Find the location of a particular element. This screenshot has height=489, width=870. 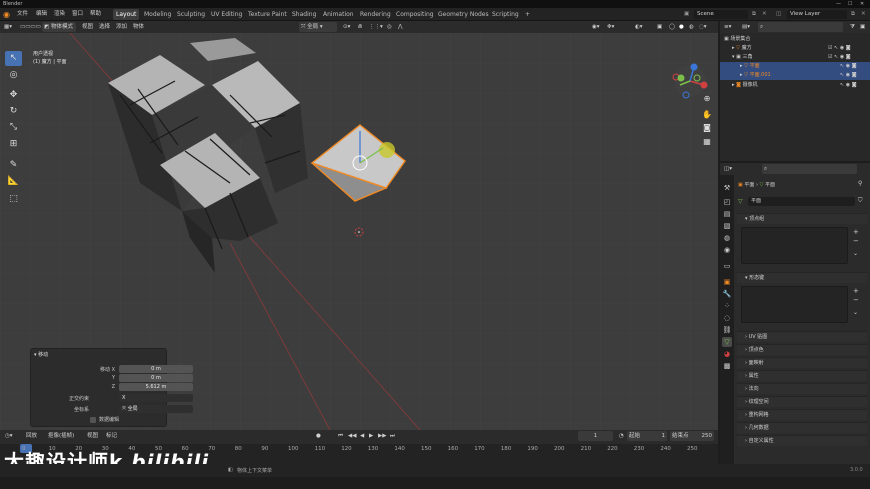

display-mode-icon: ▤▾ is located at coordinates (746, 27).